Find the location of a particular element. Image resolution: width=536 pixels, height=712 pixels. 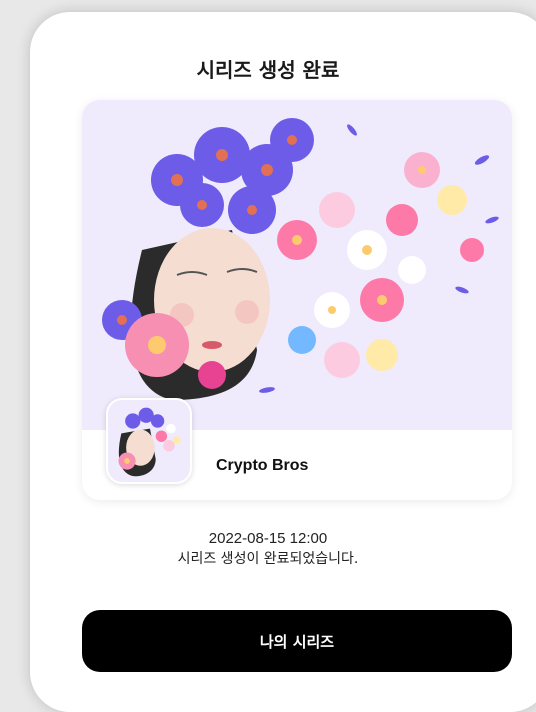

modal-title: 시리즈 생성 완료 is located at coordinates (268, 70).